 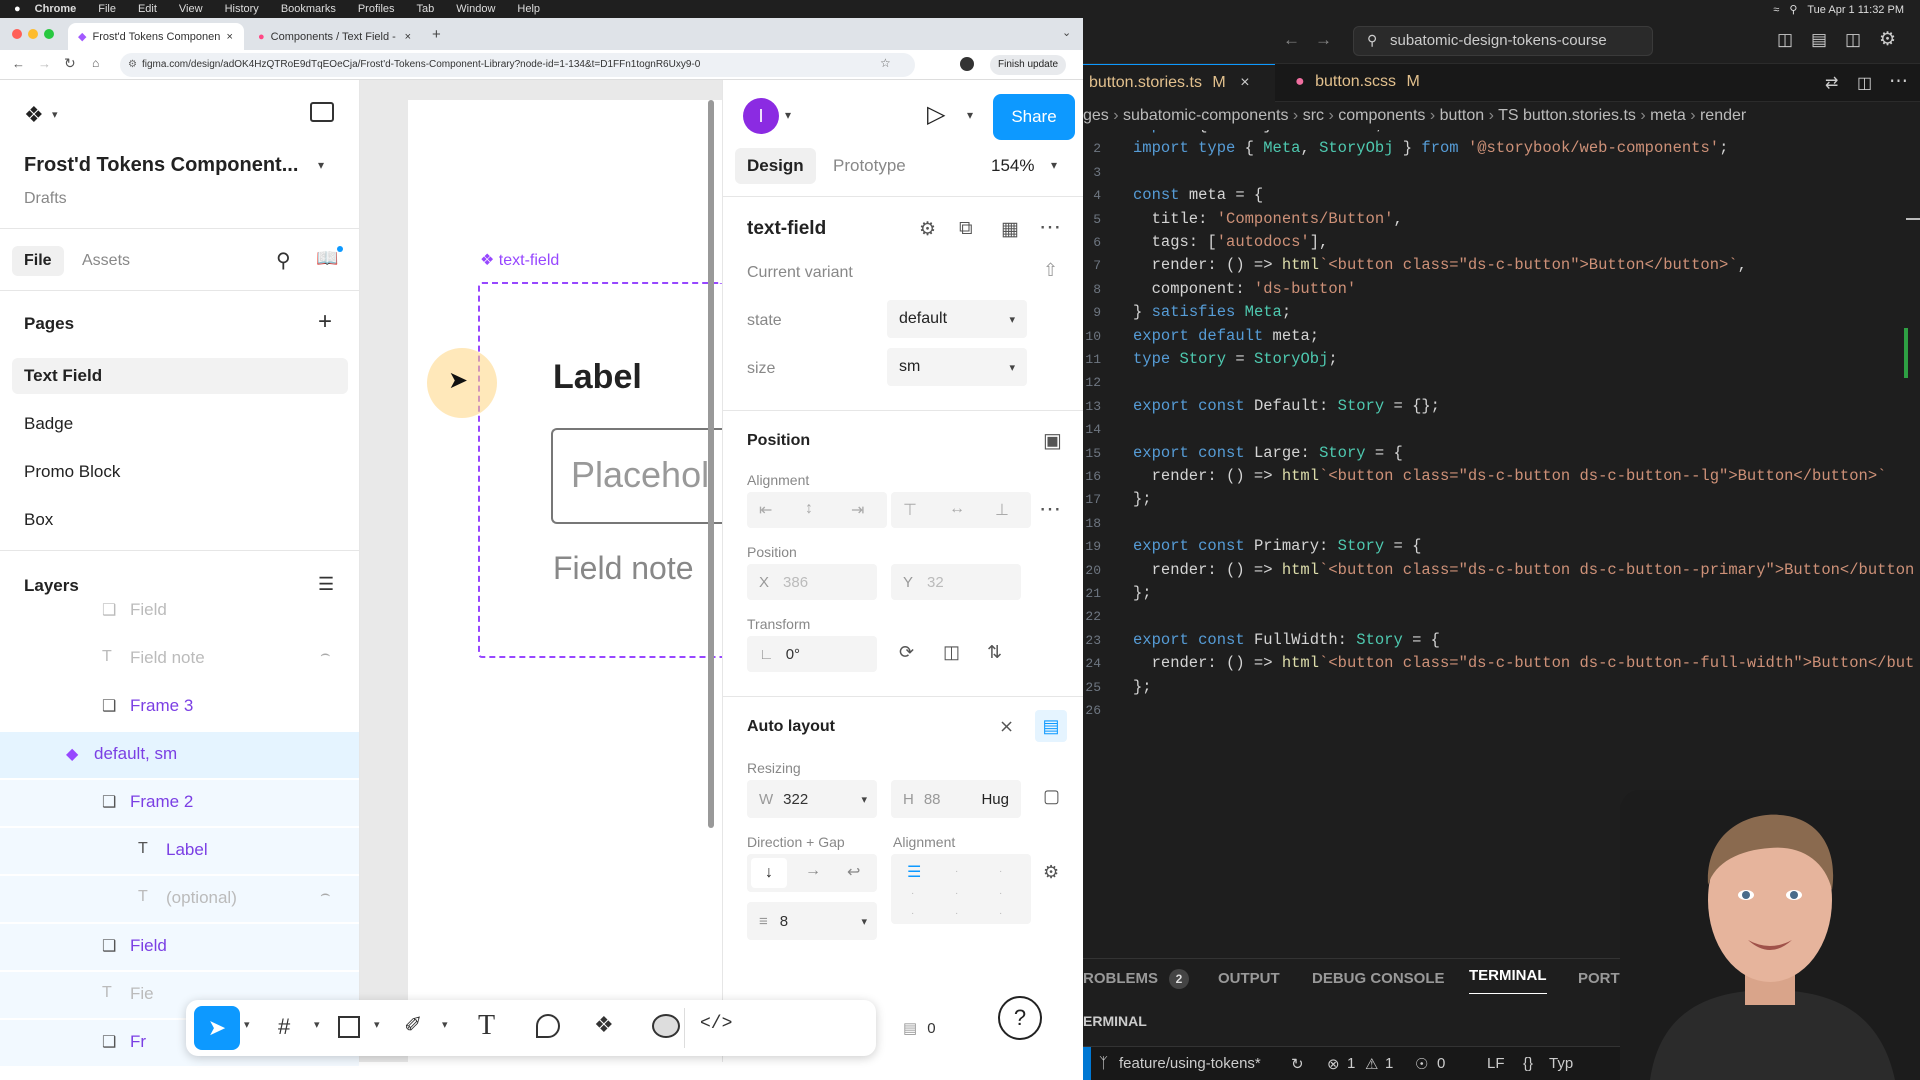 I want to click on toggle-sidebar-icon: ◫, so click(x=1785, y=40).